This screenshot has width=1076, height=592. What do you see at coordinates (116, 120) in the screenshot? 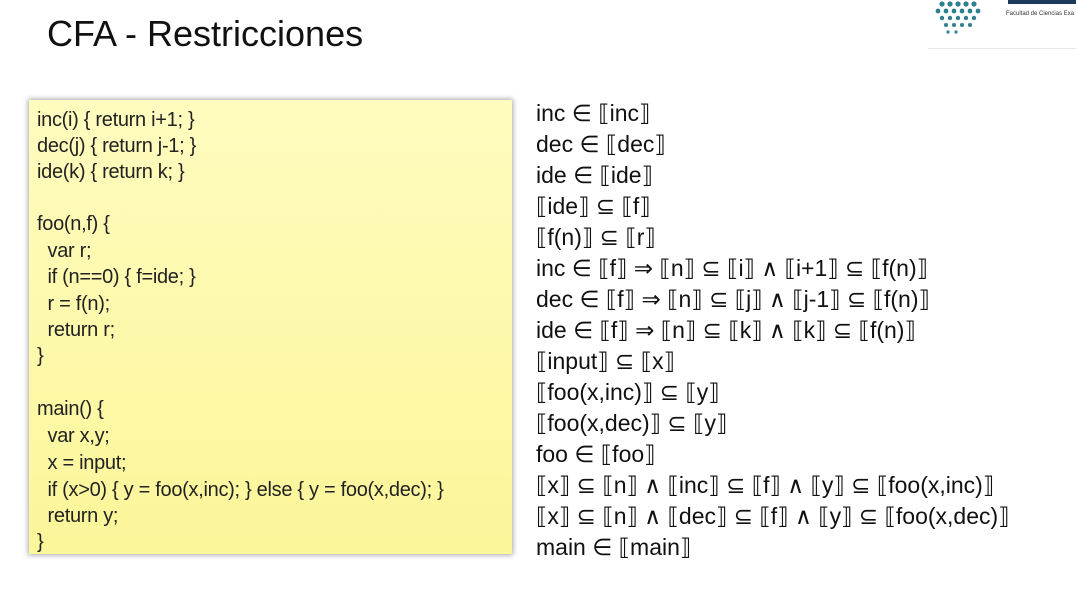
I see `code-line: inc(i) { return i+1; }` at bounding box center [116, 120].